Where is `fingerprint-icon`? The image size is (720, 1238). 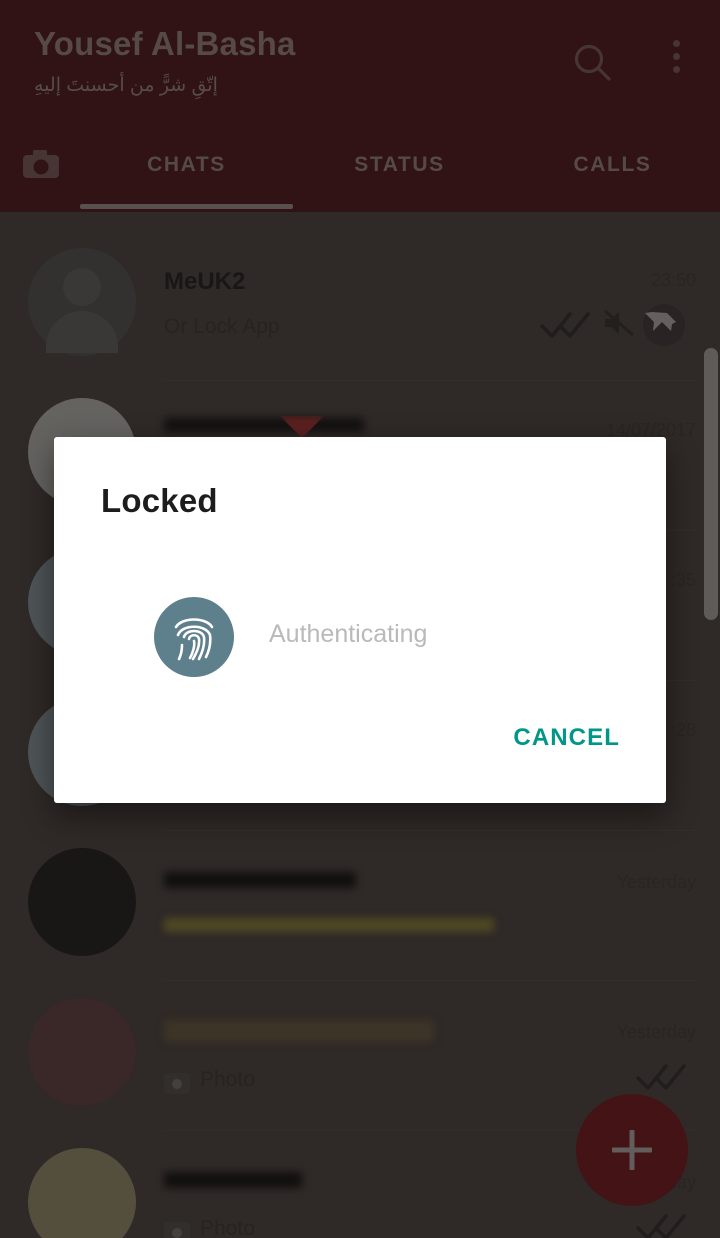
fingerprint-icon is located at coordinates (194, 637).